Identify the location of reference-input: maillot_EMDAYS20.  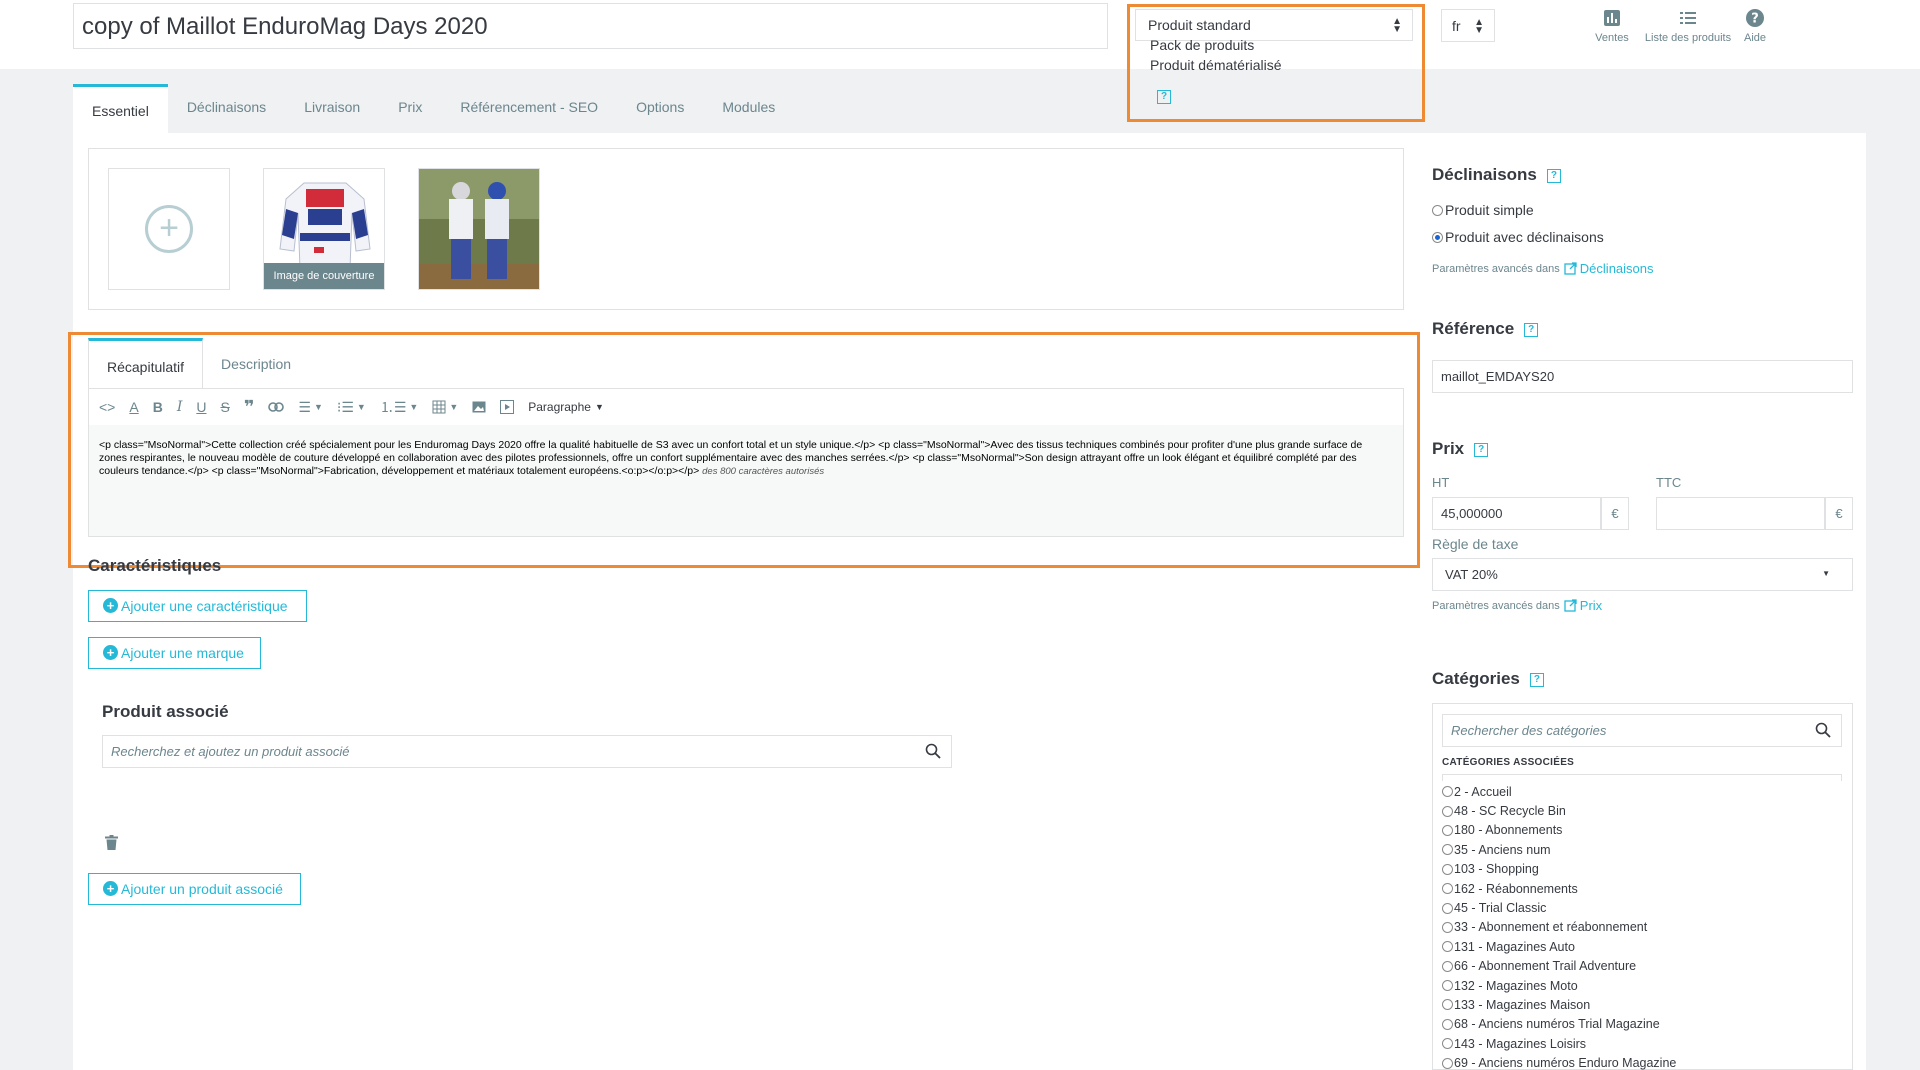
(1642, 376).